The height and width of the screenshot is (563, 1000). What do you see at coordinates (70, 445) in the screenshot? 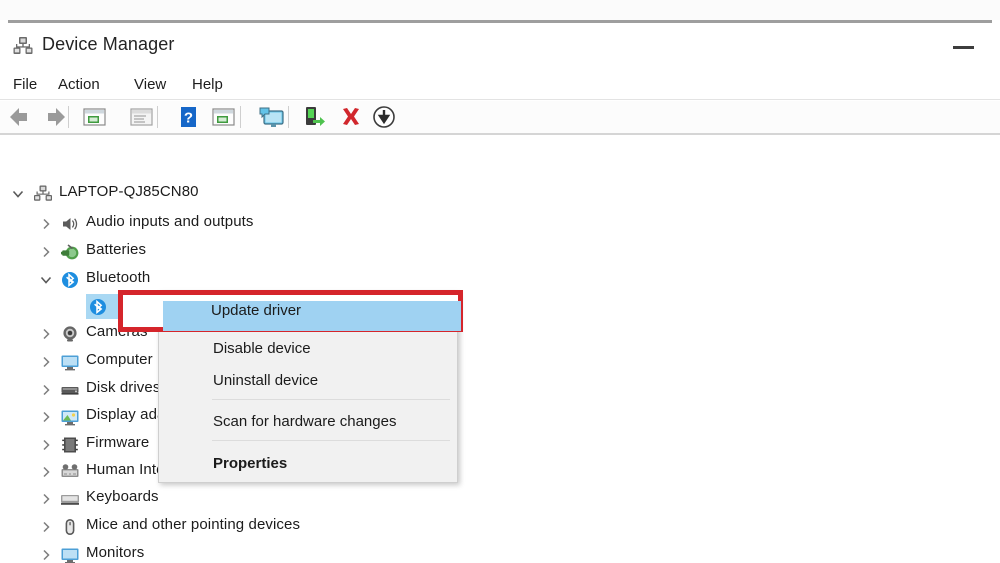
I see `firmware-icon` at bounding box center [70, 445].